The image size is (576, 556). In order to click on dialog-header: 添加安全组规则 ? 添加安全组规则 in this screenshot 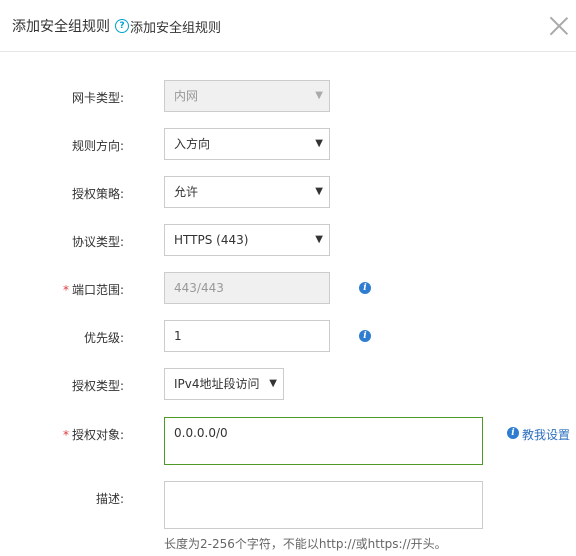, I will do `click(288, 26)`.